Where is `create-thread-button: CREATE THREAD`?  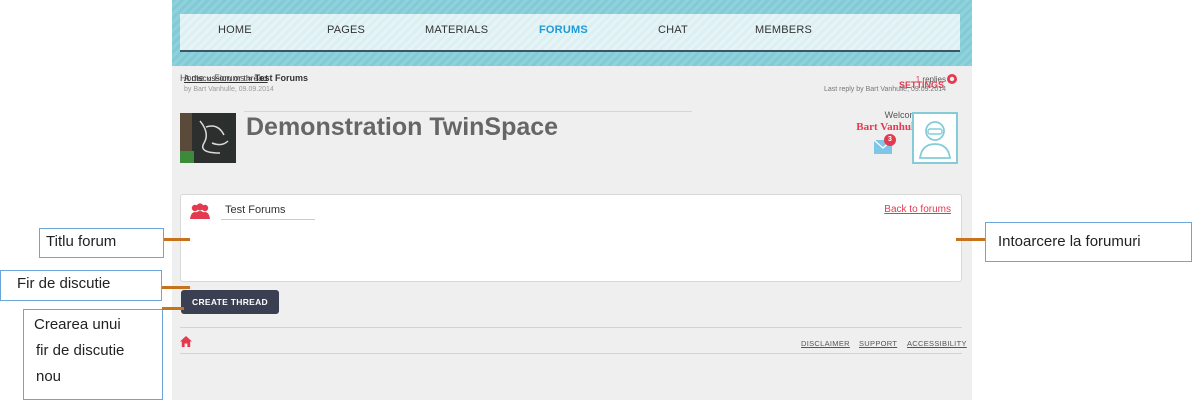
create-thread-button: CREATE THREAD is located at coordinates (230, 302).